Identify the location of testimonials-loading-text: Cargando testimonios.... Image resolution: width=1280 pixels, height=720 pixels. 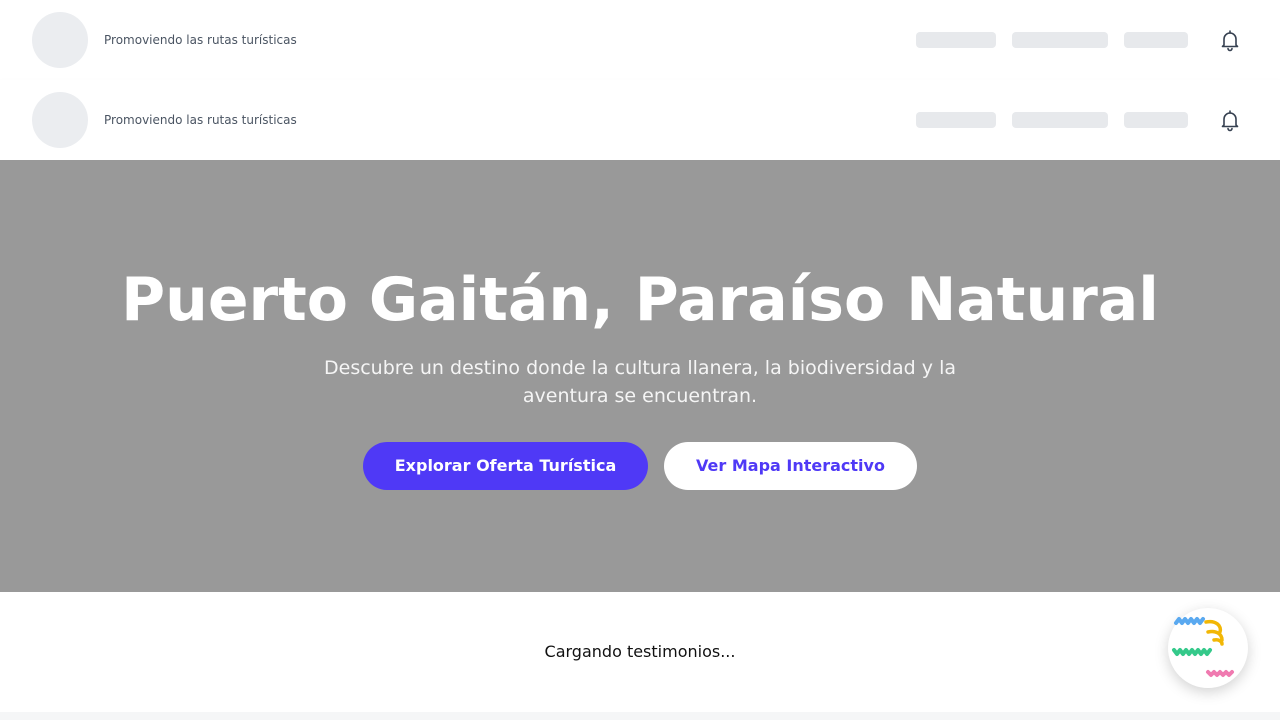
(640, 651).